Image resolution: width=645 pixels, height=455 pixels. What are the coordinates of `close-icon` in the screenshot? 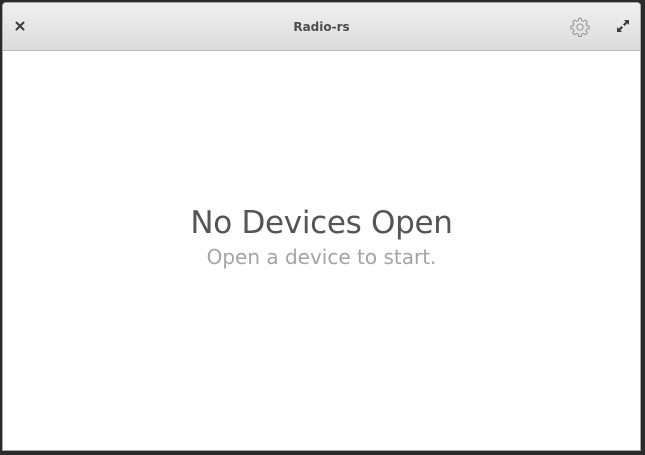 It's located at (20, 26).